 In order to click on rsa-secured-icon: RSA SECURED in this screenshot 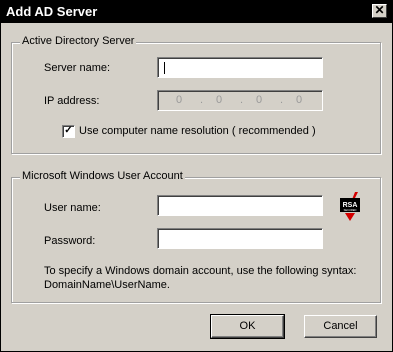, I will do `click(350, 206)`.